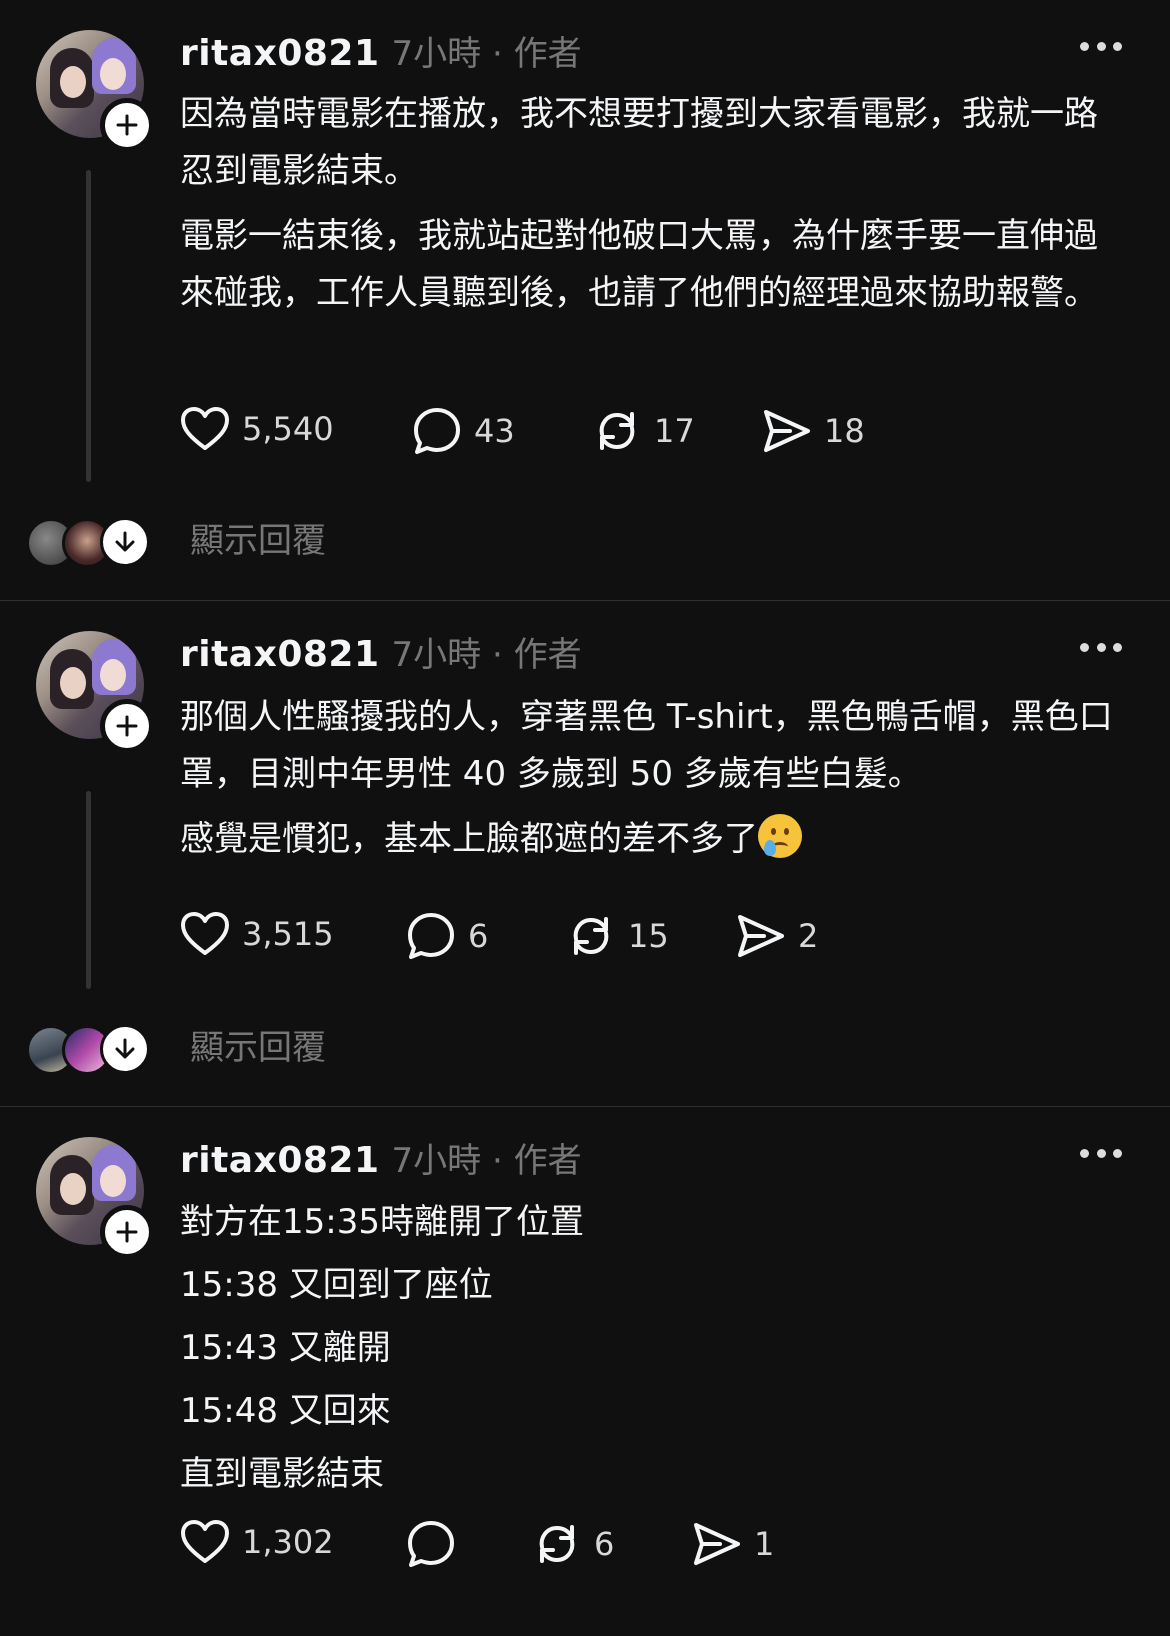 The width and height of the screenshot is (1170, 1636). I want to click on repost-button: 17, so click(643, 431).